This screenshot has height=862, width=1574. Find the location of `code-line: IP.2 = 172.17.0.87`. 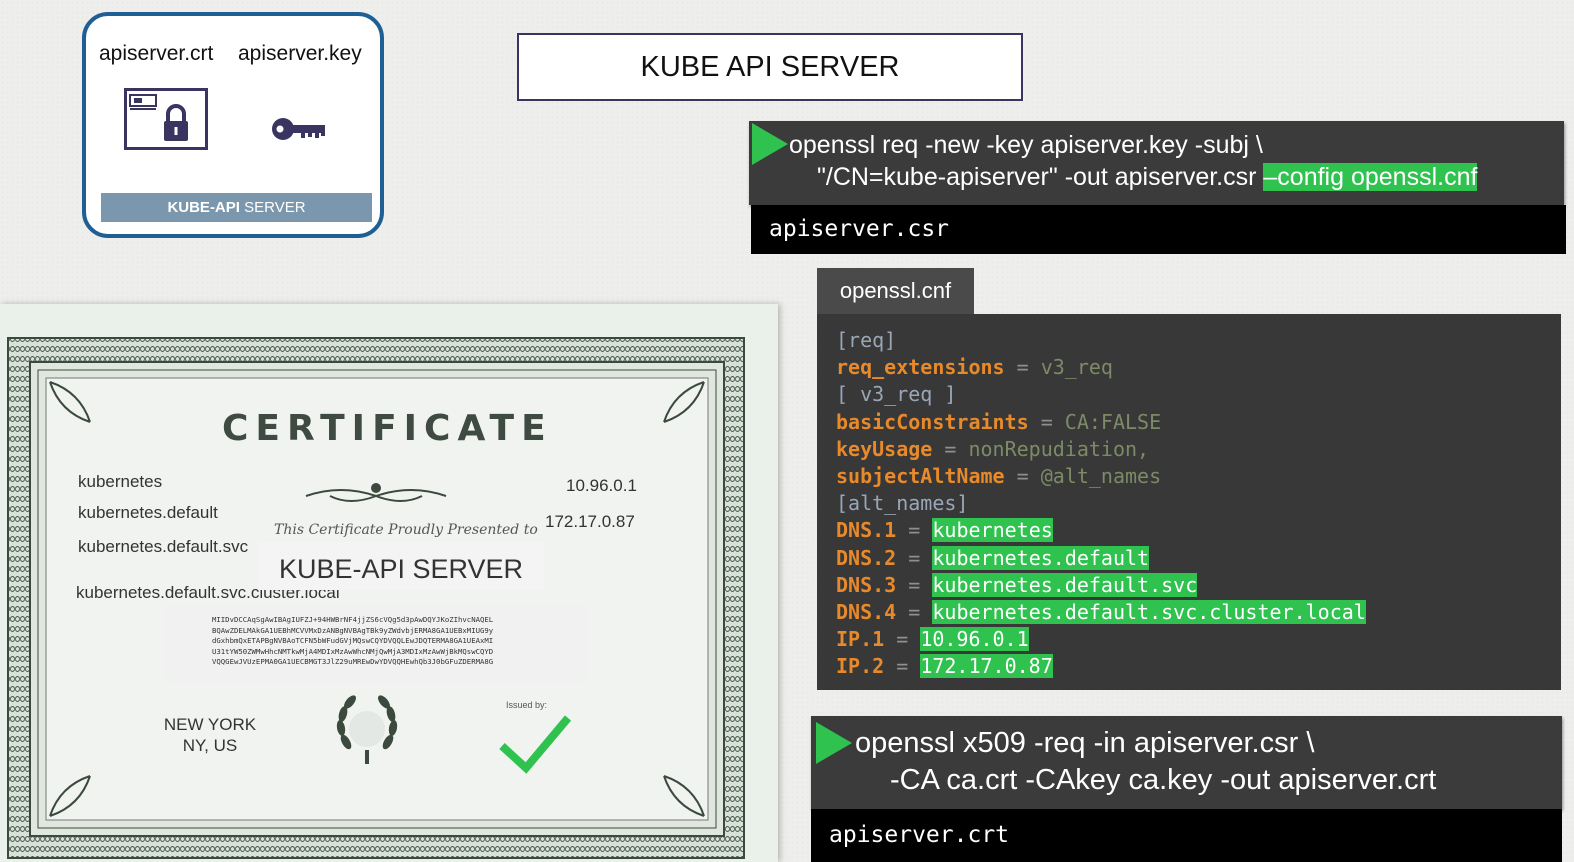

code-line: IP.2 = 172.17.0.87 is located at coordinates (944, 666).